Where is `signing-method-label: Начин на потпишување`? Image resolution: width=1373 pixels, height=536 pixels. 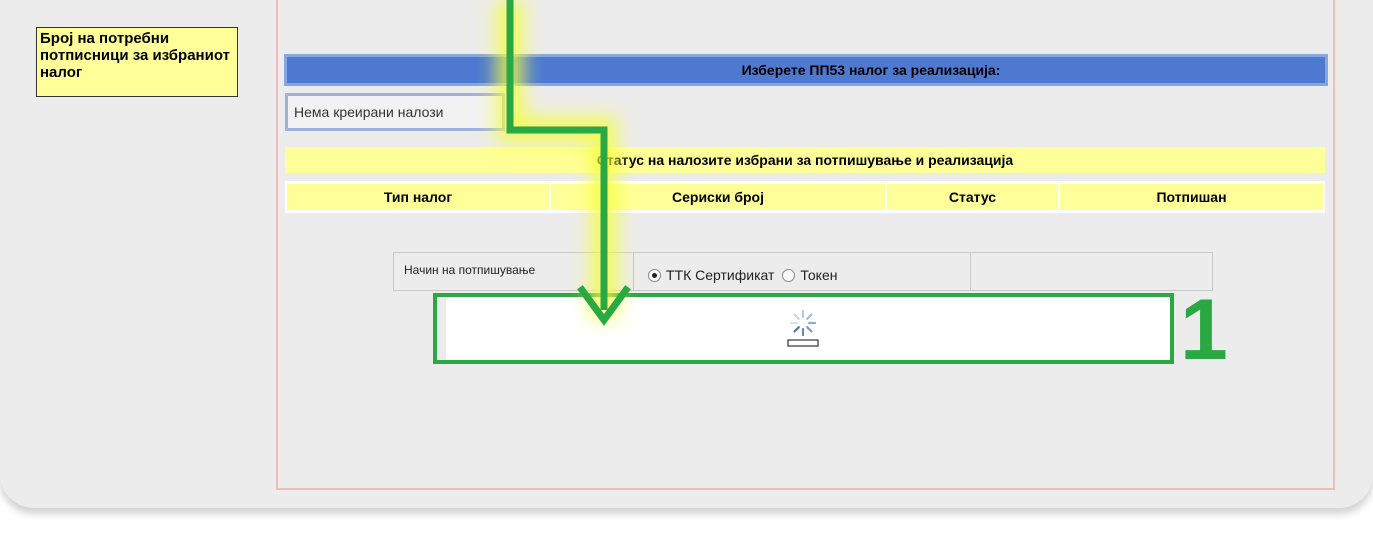 signing-method-label: Начин на потпишување is located at coordinates (514, 271).